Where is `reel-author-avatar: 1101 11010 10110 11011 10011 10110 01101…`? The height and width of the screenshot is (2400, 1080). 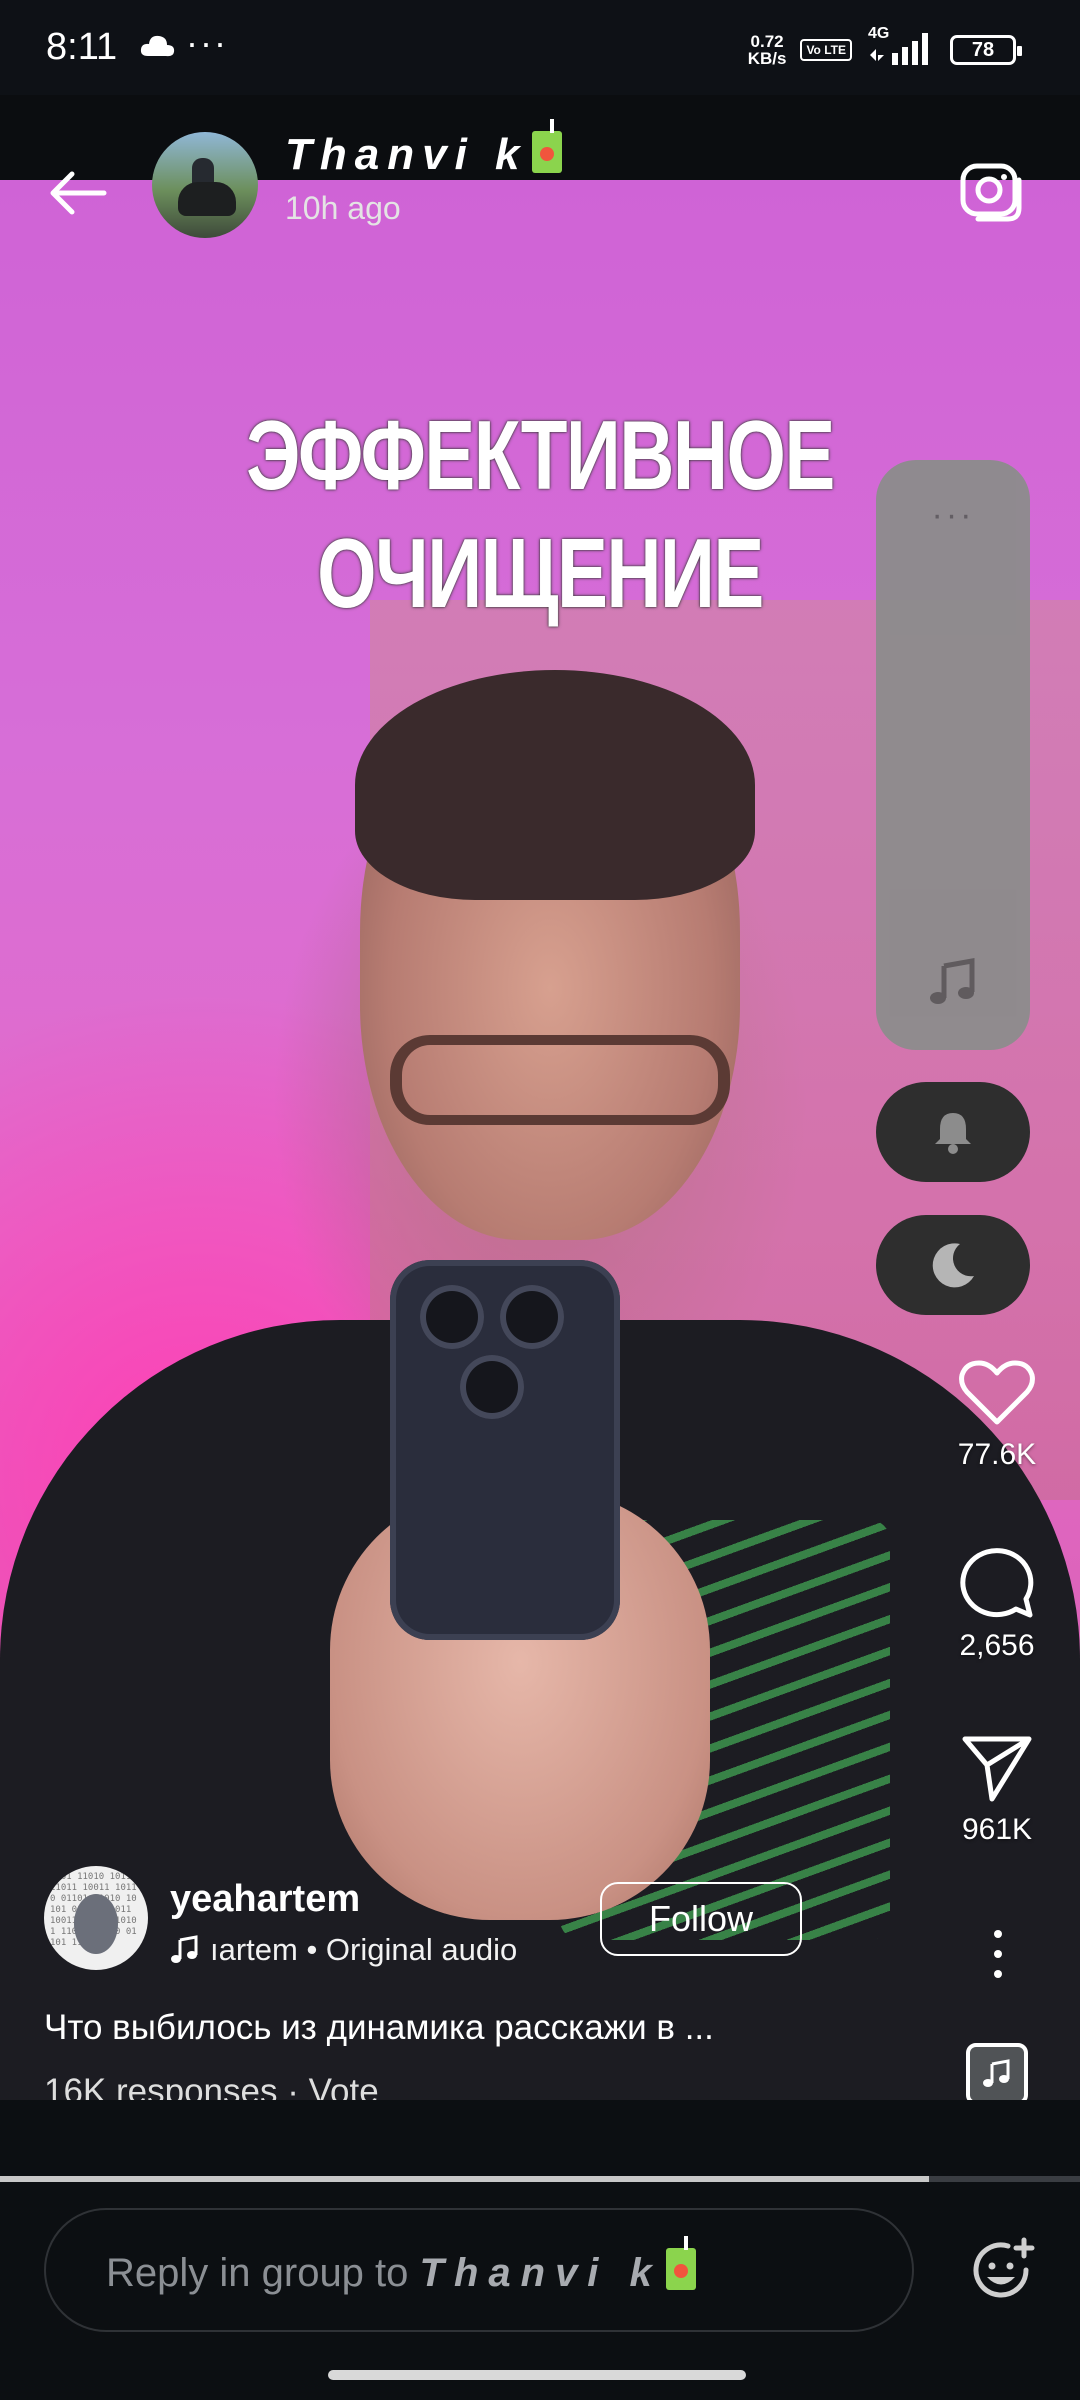
reel-author-avatar: 1101 11010 10110 11011 10011 10110 01101… is located at coordinates (96, 1918).